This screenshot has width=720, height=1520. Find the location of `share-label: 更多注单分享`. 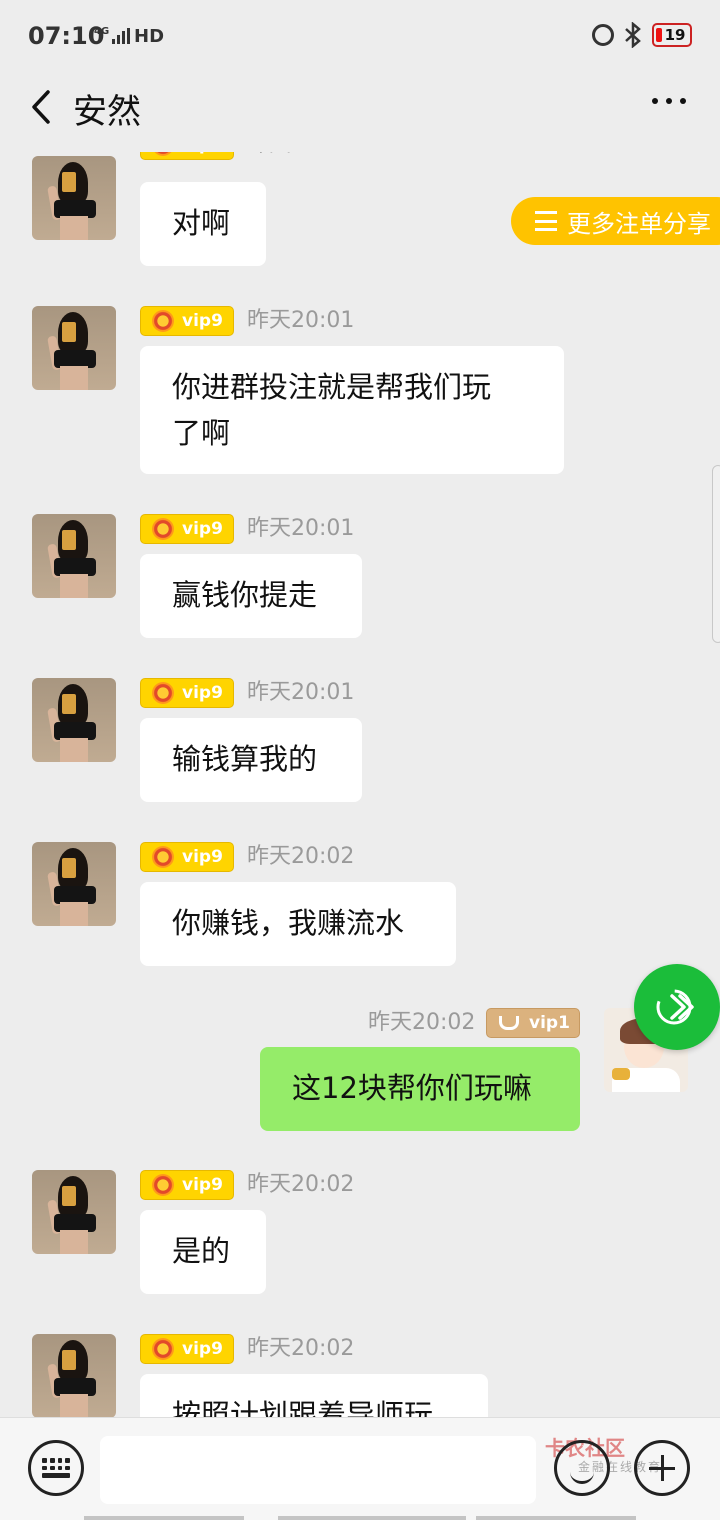

share-label: 更多注单分享 is located at coordinates (639, 223).